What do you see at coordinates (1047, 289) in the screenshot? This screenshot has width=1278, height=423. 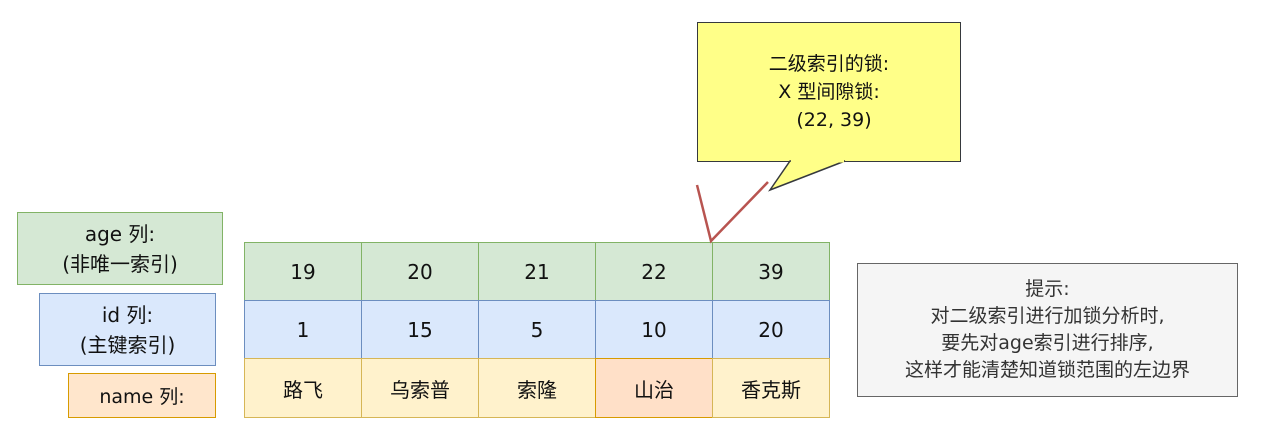 I see `tip-title: 提示:` at bounding box center [1047, 289].